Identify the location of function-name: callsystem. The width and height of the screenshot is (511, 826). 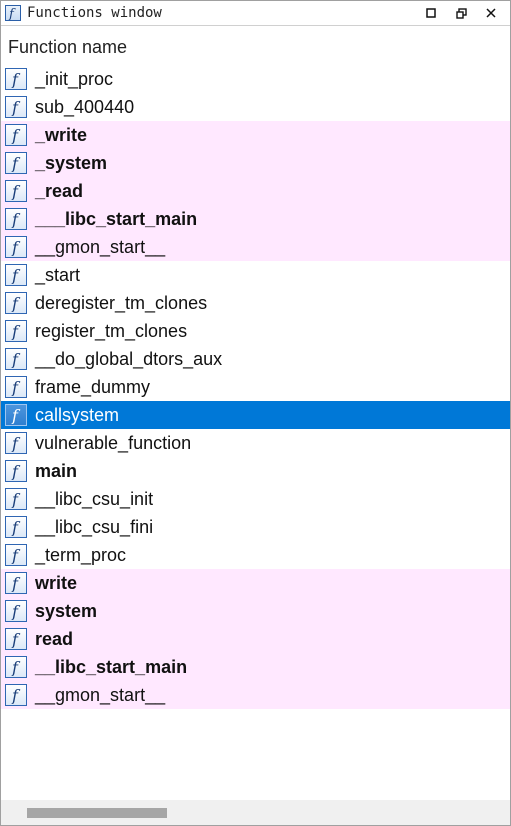
(77, 414).